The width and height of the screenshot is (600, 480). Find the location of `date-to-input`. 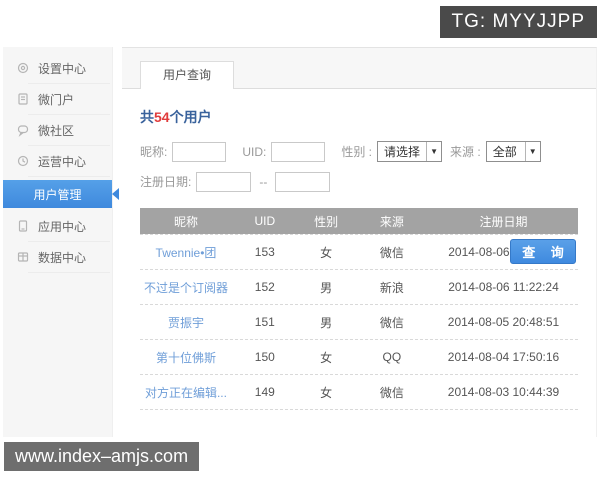

date-to-input is located at coordinates (303, 181).